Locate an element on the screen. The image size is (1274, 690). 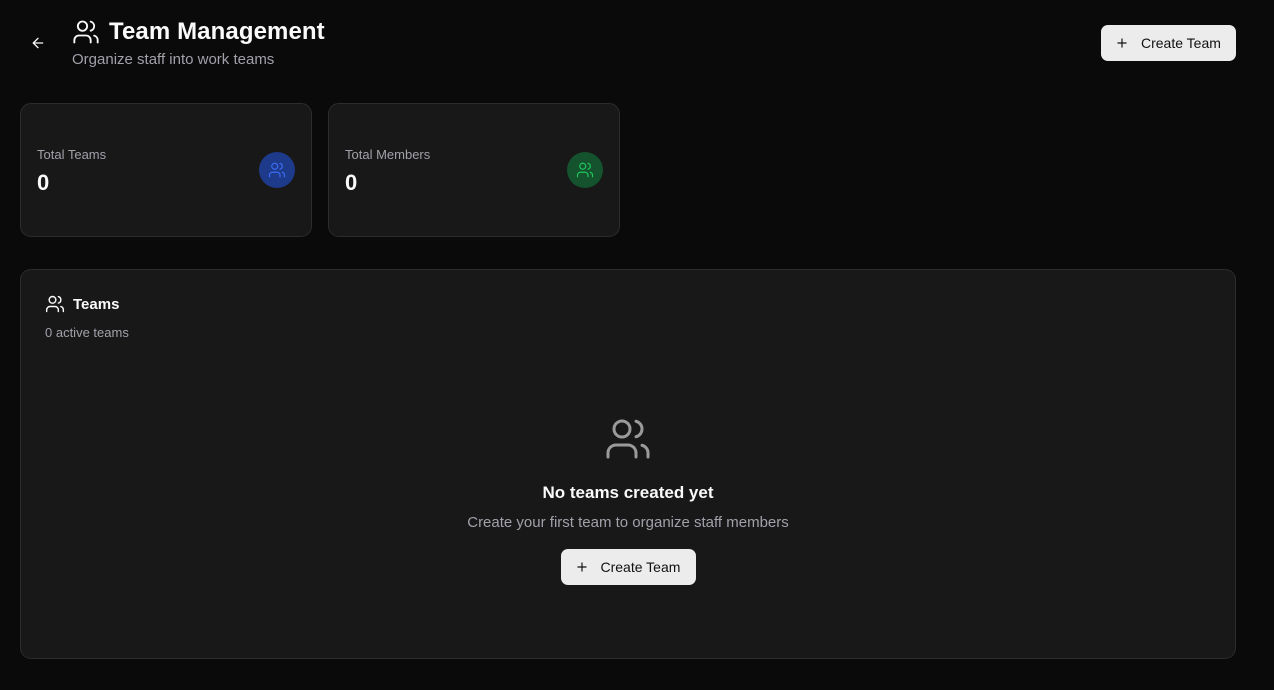
empty-state-title: No teams created yet is located at coordinates (628, 492).